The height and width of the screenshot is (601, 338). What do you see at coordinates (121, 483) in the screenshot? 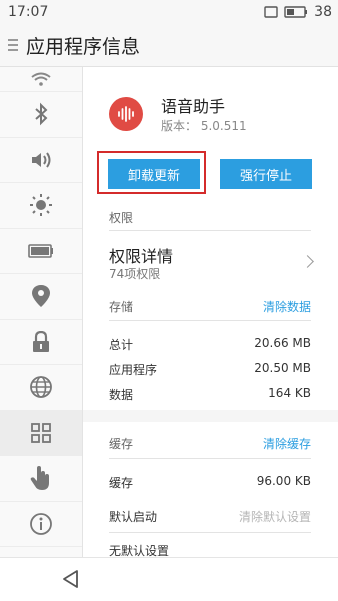
I see `row-label: 缓存` at bounding box center [121, 483].